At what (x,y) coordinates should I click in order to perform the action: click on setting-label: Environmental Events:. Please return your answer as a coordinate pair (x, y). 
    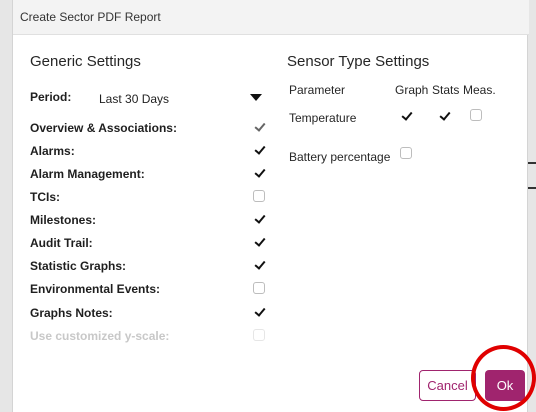
    Looking at the image, I should click on (95, 289).